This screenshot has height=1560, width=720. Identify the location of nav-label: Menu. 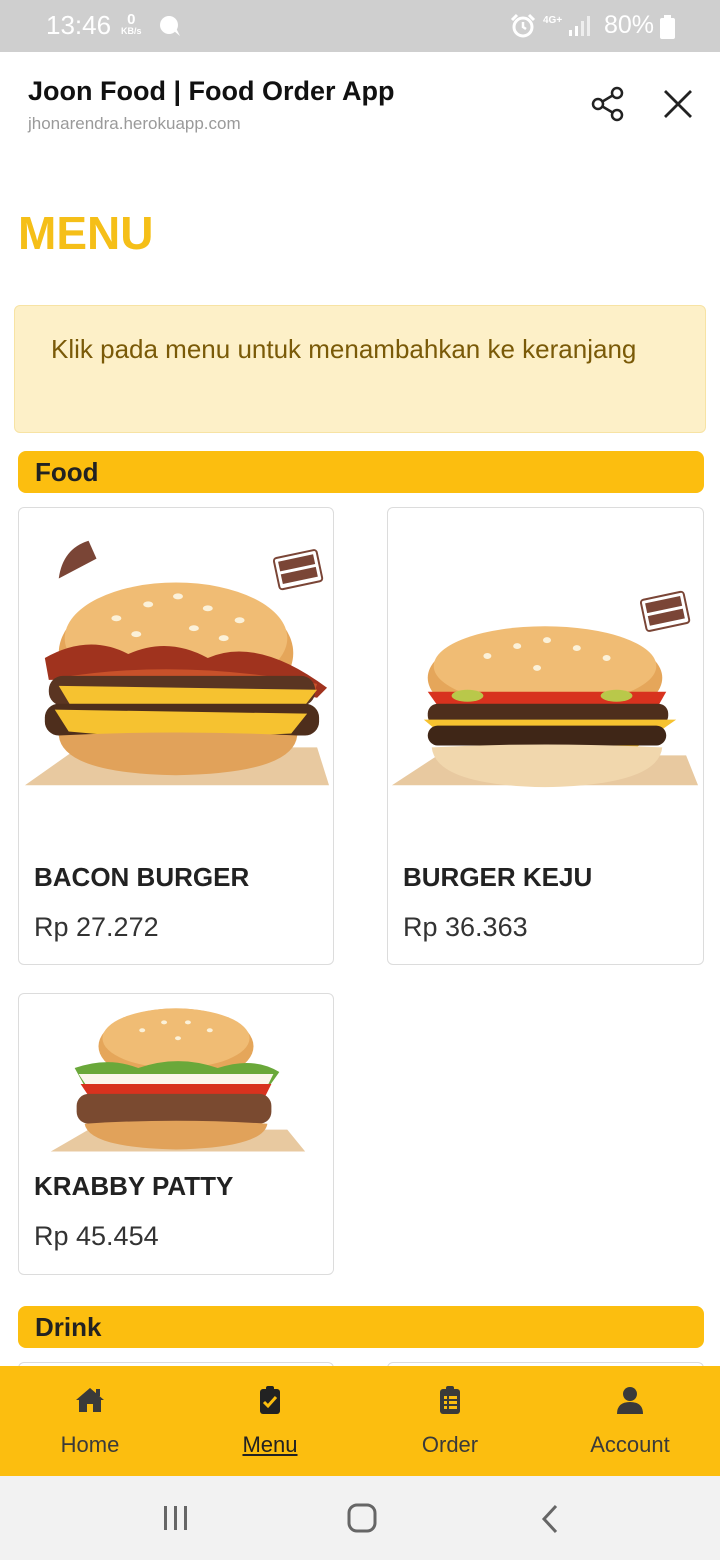
(270, 1444).